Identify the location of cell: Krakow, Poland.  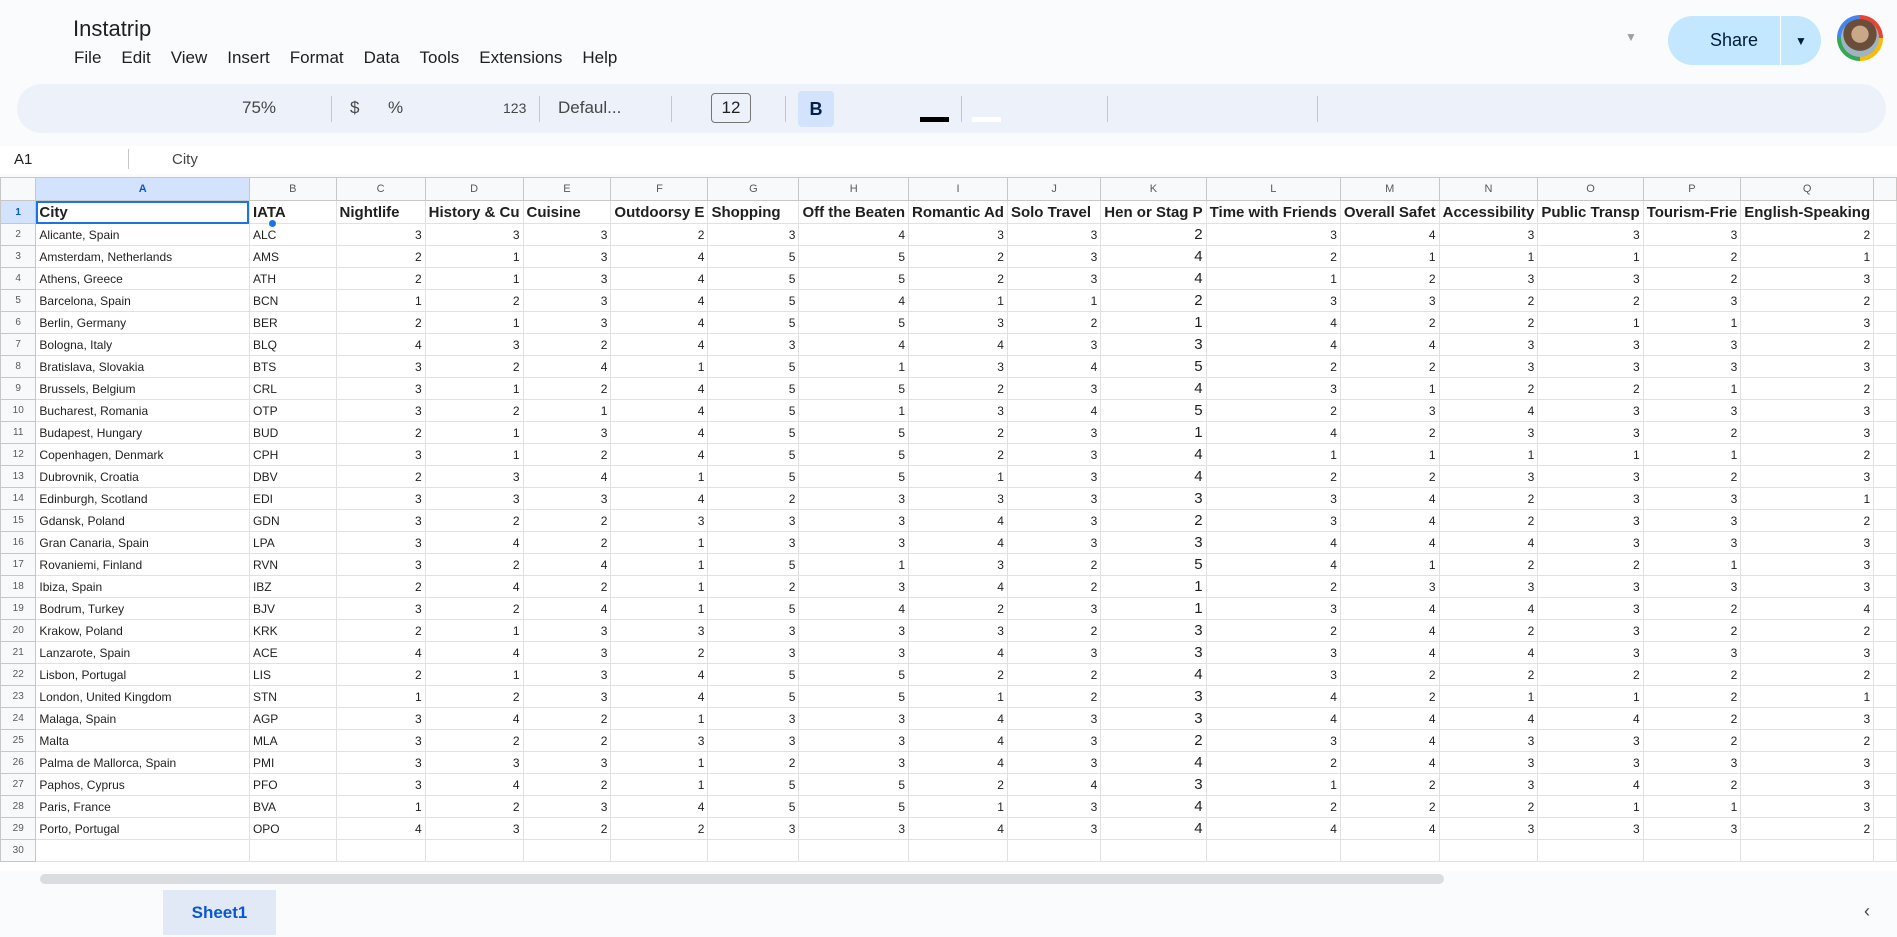
(142, 630).